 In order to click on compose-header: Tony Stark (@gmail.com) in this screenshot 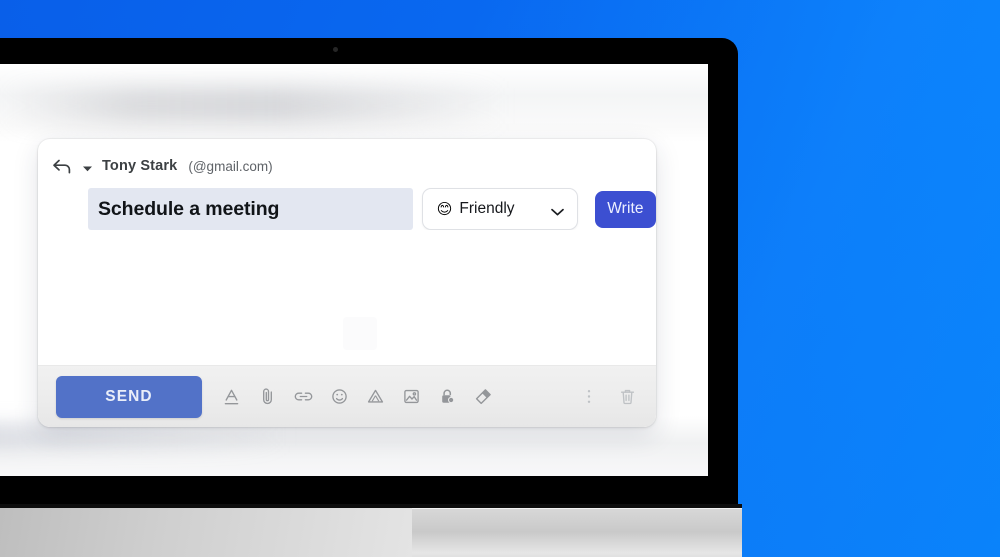, I will do `click(347, 157)`.